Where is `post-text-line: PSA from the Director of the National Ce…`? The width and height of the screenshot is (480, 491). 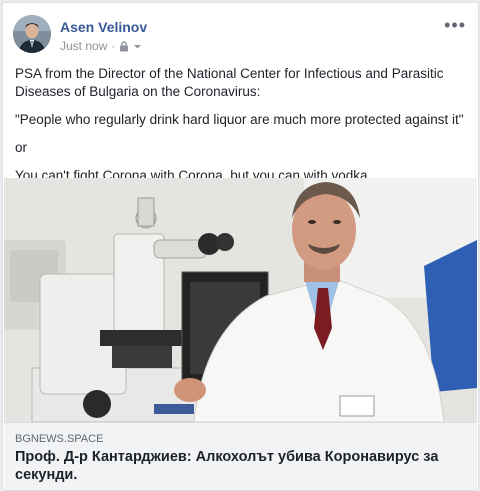 post-text-line: PSA from the Director of the National Ce… is located at coordinates (229, 82).